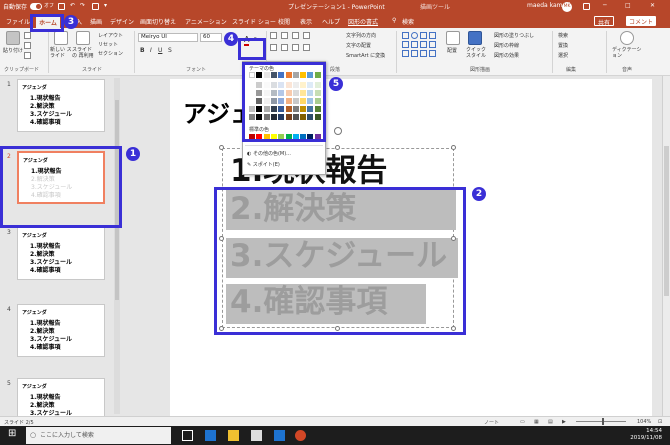 Image resolution: width=670 pixels, height=445 pixels. Describe the element at coordinates (423, 53) in the screenshot. I see `shape-text-icon` at that location.